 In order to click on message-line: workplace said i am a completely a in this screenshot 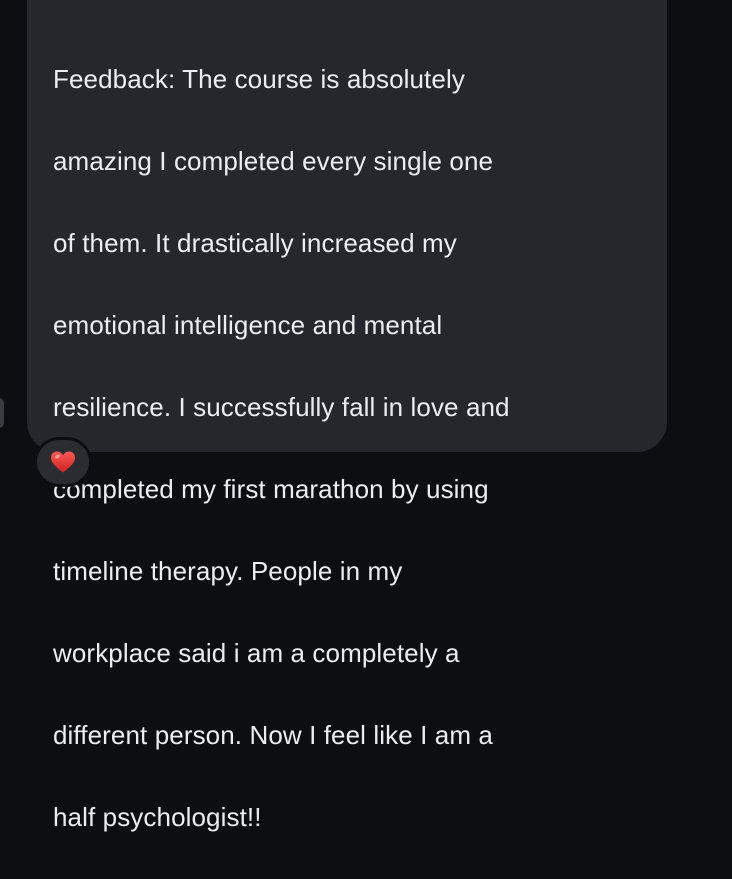, I will do `click(256, 653)`.